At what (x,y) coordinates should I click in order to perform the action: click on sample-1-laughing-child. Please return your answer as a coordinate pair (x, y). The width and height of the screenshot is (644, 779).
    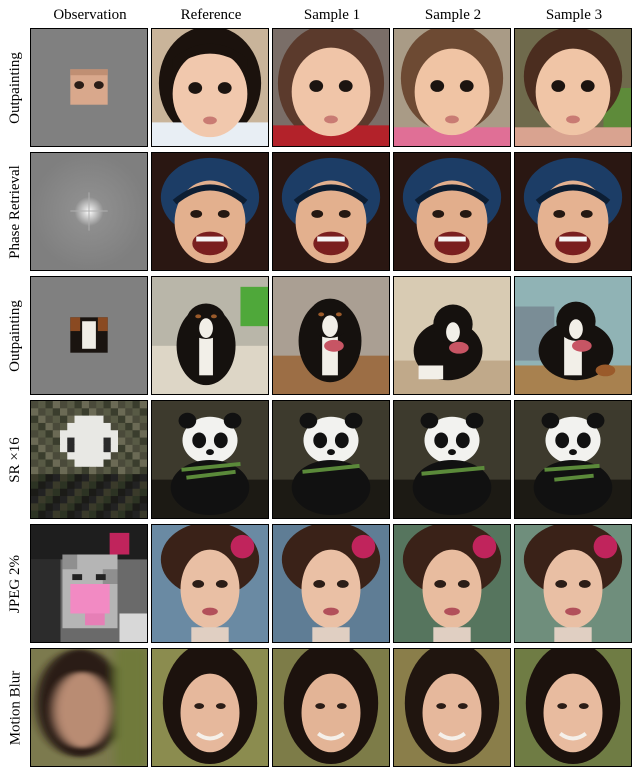
    Looking at the image, I should click on (331, 211).